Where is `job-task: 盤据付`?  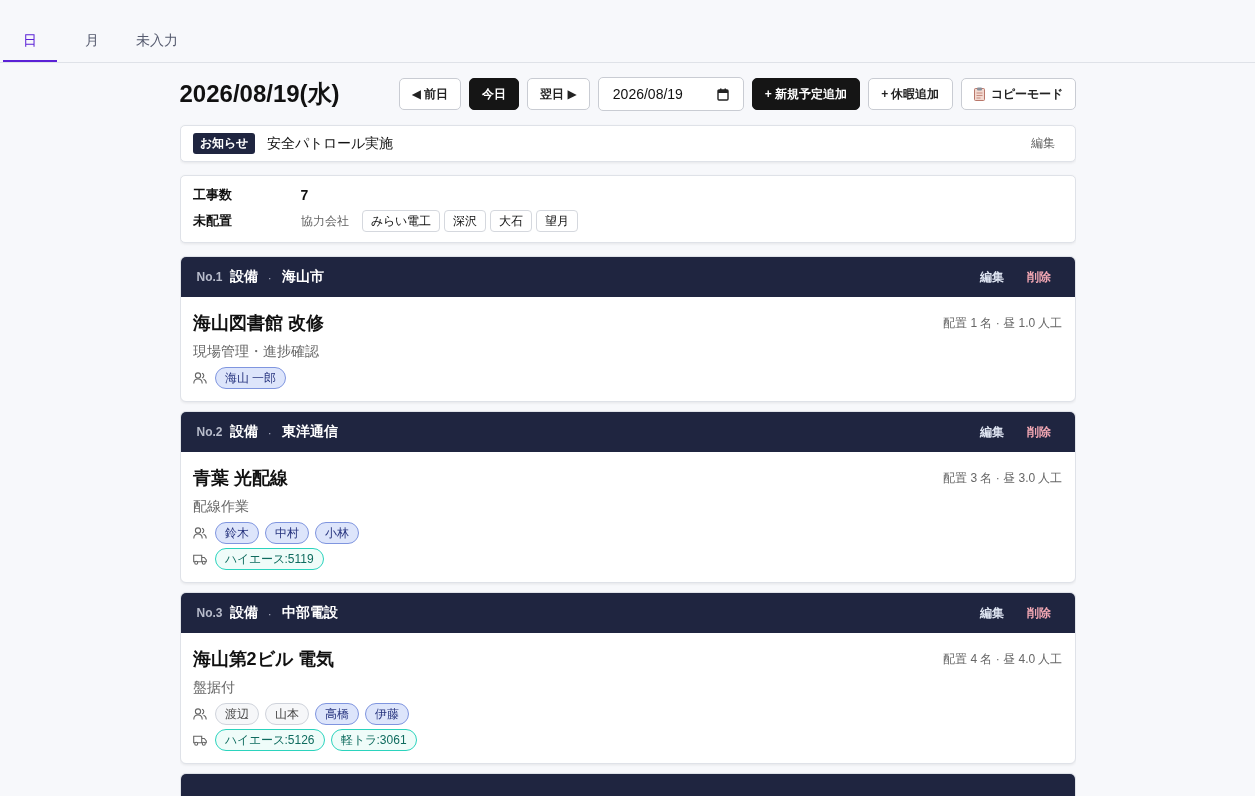
job-task: 盤据付 is located at coordinates (214, 688).